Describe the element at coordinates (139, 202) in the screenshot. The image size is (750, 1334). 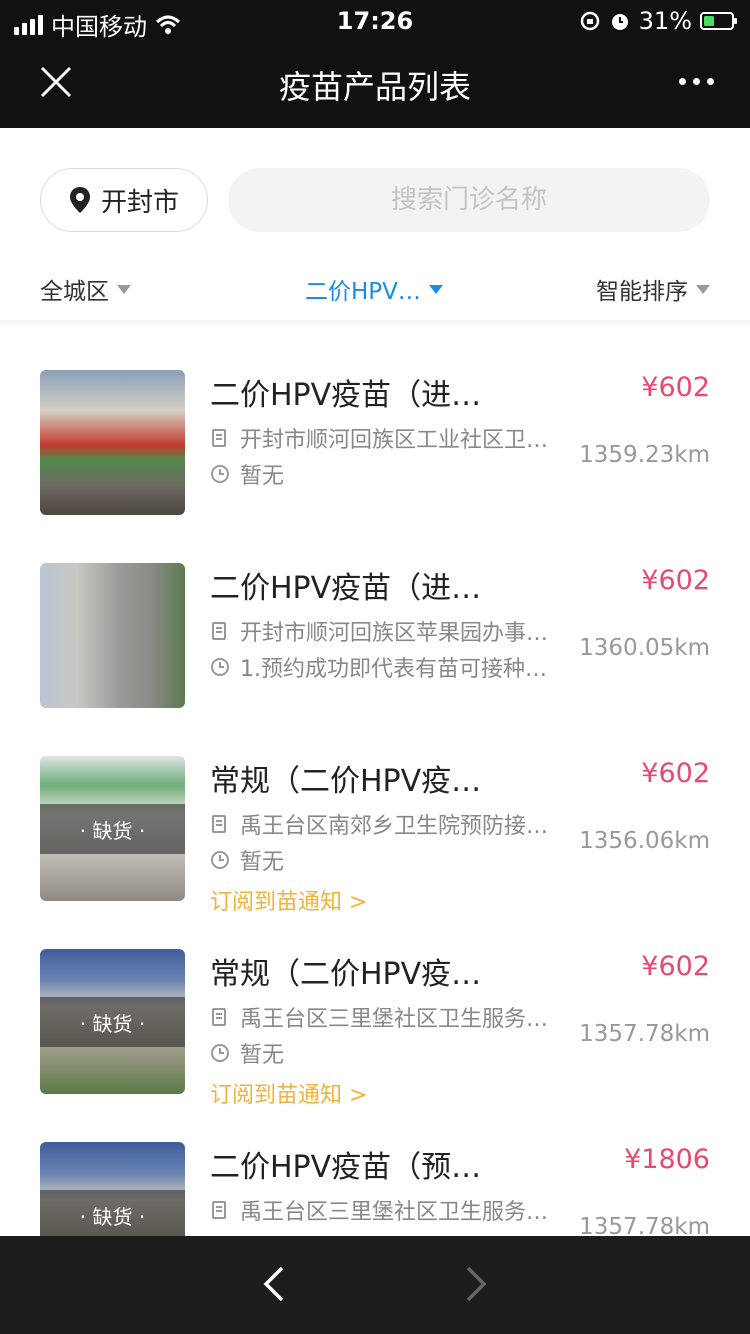
I see `city-label: 开封市` at that location.